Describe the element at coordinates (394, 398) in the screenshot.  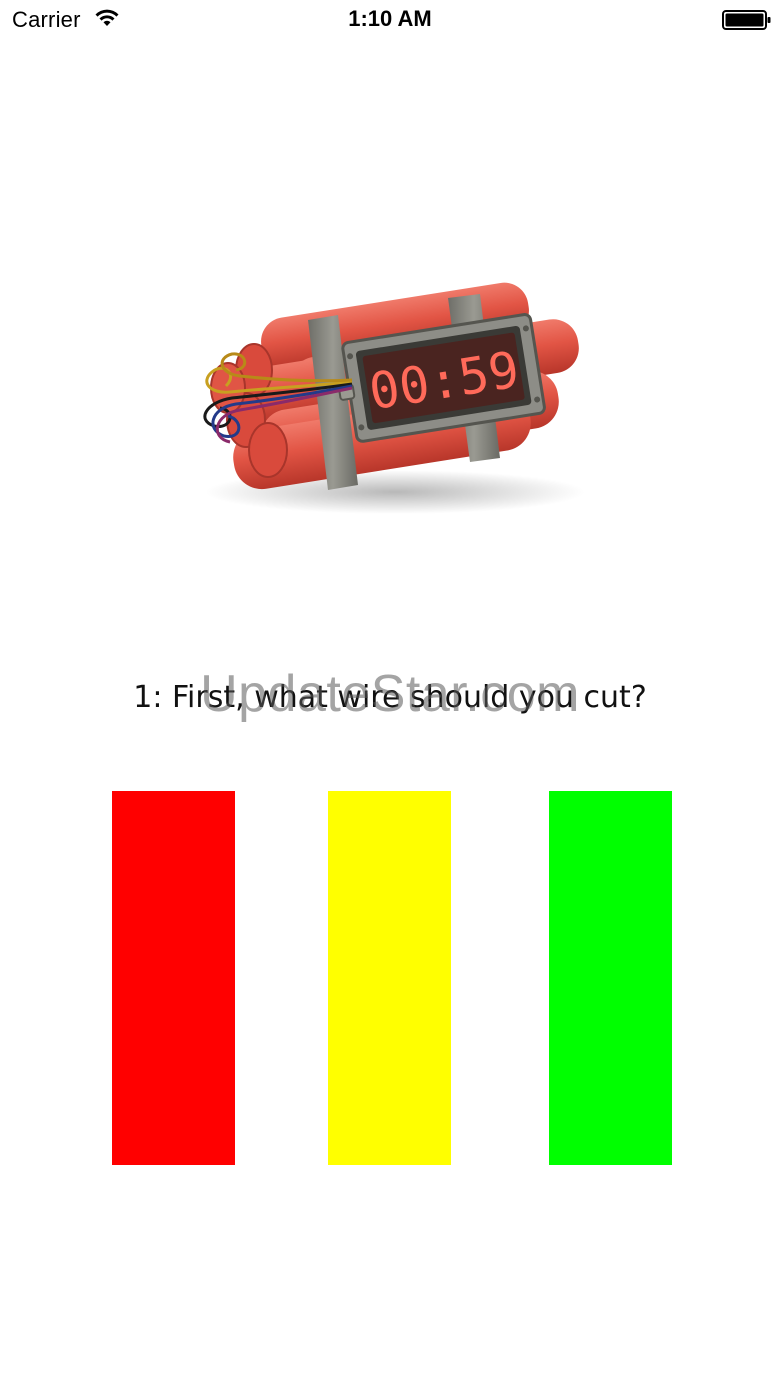
I see `dynamite-bomb-image: 00:59` at that location.